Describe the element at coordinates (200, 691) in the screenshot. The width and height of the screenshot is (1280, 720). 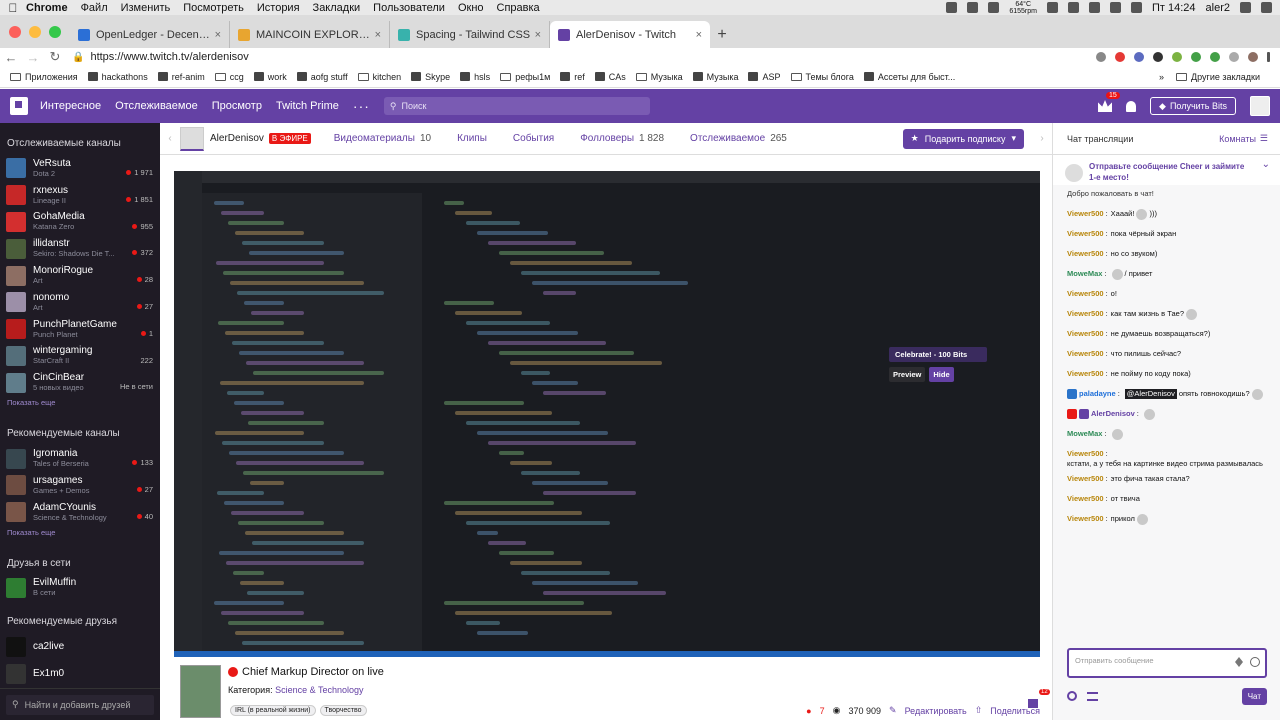
I see `category-boxart` at that location.